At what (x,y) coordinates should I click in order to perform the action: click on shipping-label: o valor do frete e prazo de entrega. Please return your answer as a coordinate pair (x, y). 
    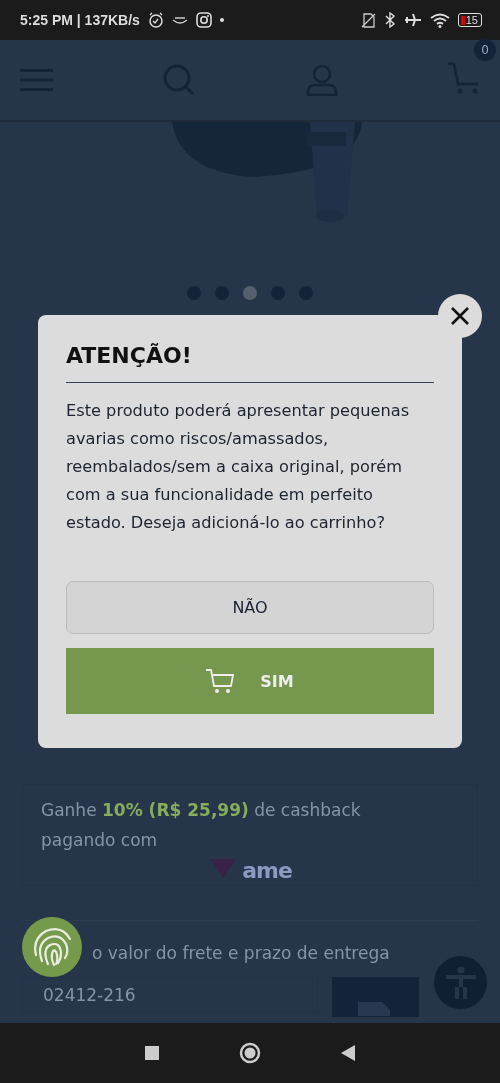
    Looking at the image, I should click on (241, 953).